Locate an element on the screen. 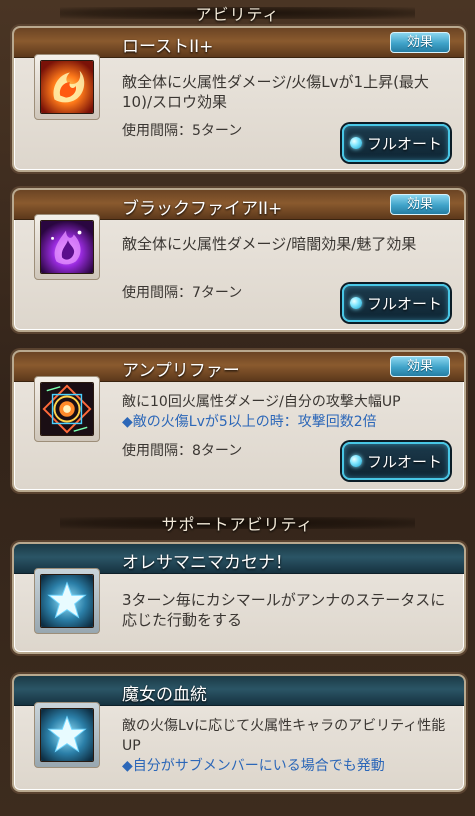 This screenshot has height=816, width=475. ability-name: ローストII+ is located at coordinates (168, 47).